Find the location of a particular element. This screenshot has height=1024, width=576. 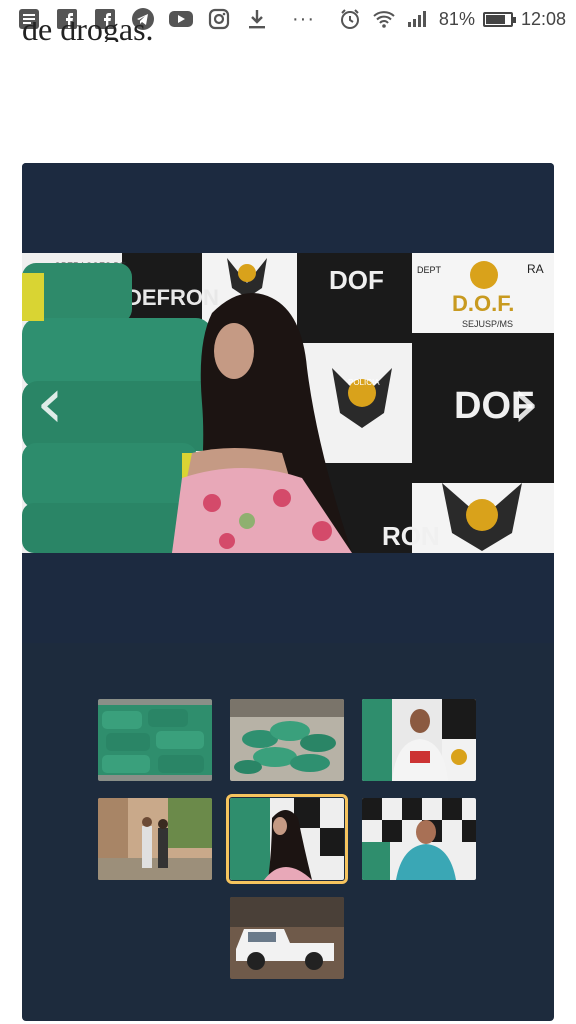

next-slide-button: › is located at coordinates (526, 403).